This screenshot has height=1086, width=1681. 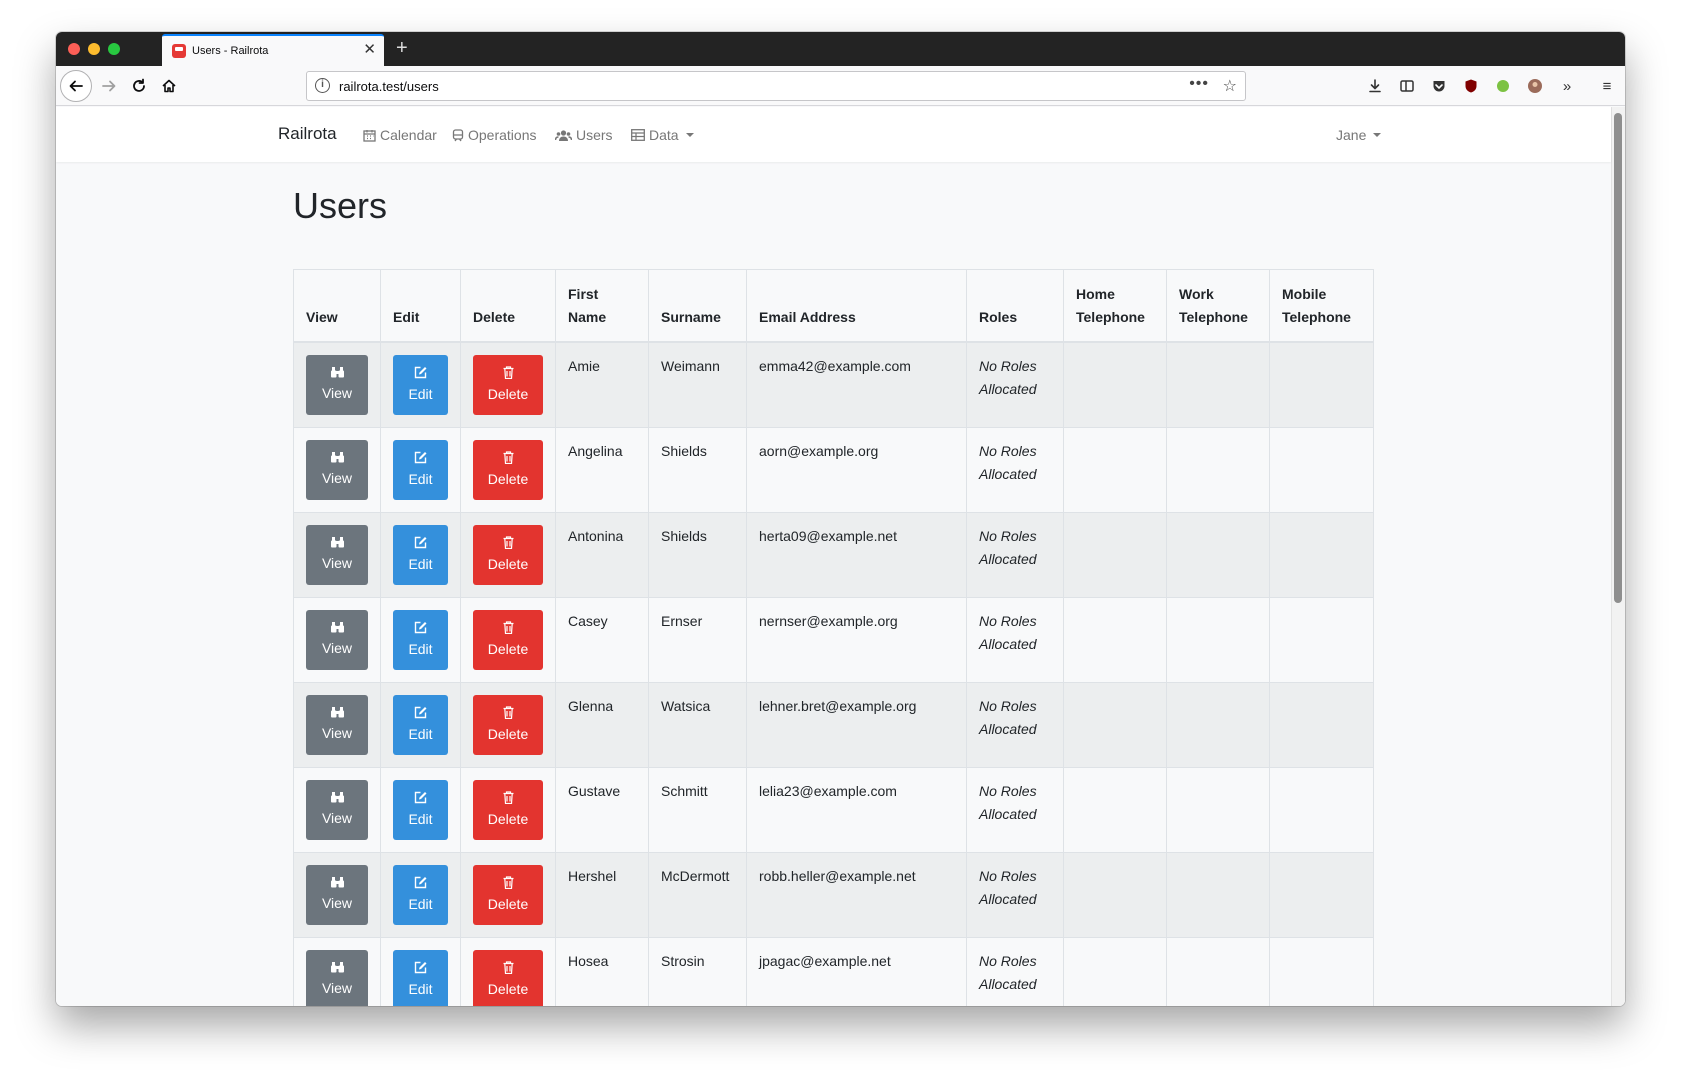 What do you see at coordinates (1503, 86) in the screenshot?
I see `extension-icon` at bounding box center [1503, 86].